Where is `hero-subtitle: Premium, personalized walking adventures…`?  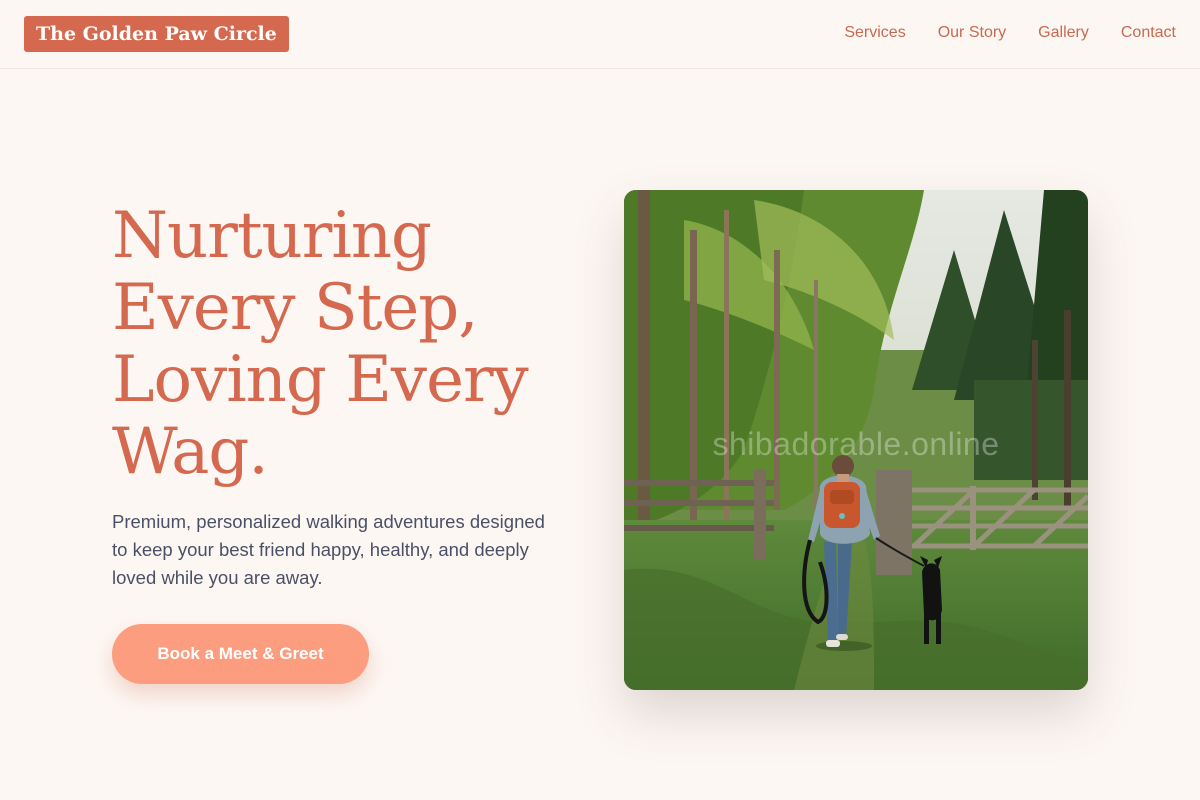 hero-subtitle: Premium, personalized walking adventures… is located at coordinates (328, 549).